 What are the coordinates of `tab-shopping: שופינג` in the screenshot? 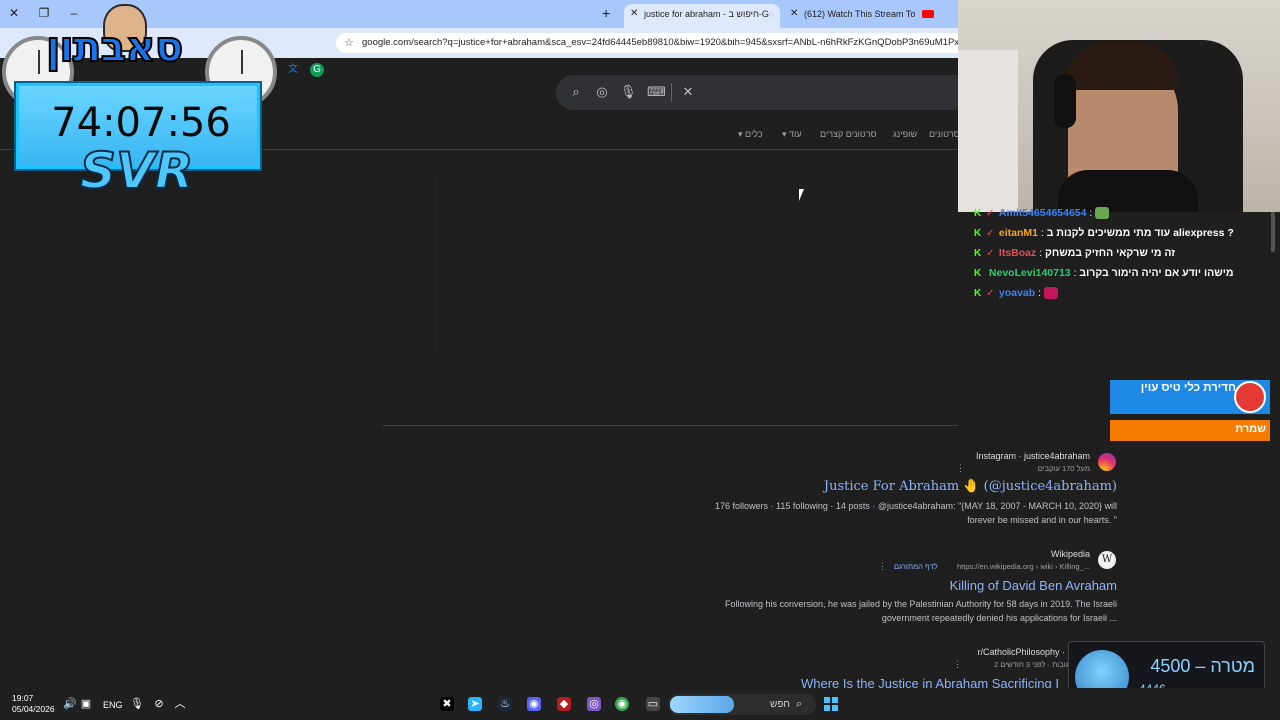 It's located at (905, 134).